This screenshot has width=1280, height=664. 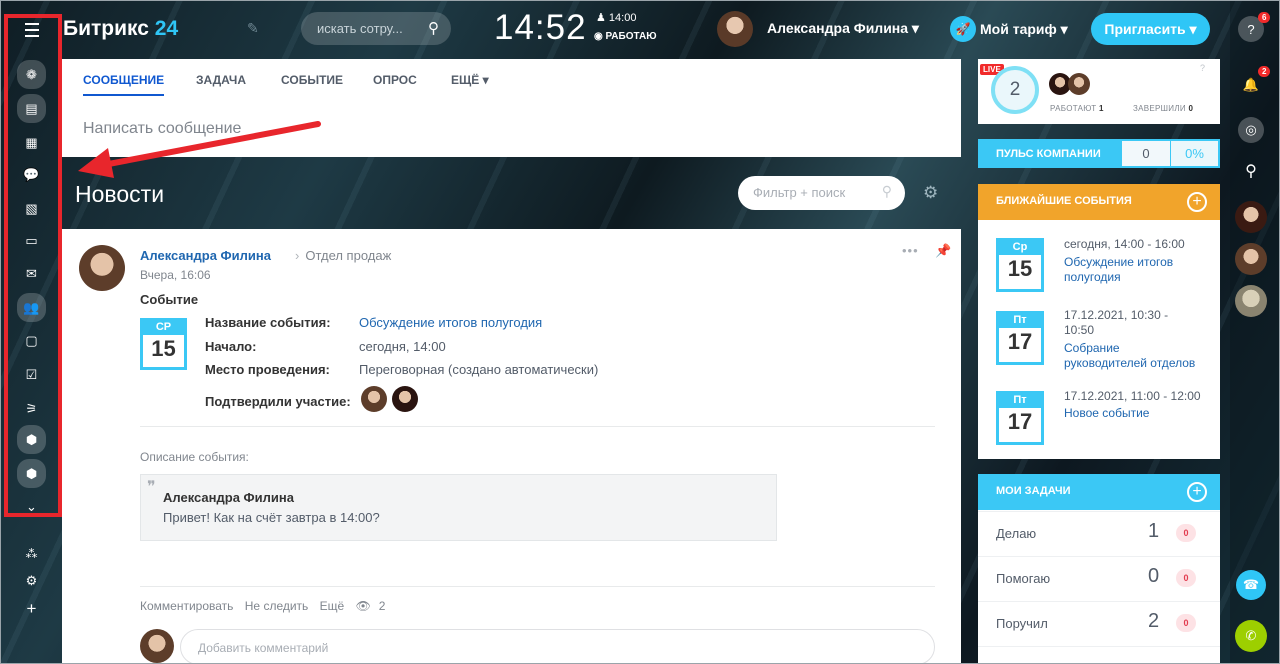 I want to click on event-place-value: Переговорная (создано автоматически), so click(x=479, y=369).